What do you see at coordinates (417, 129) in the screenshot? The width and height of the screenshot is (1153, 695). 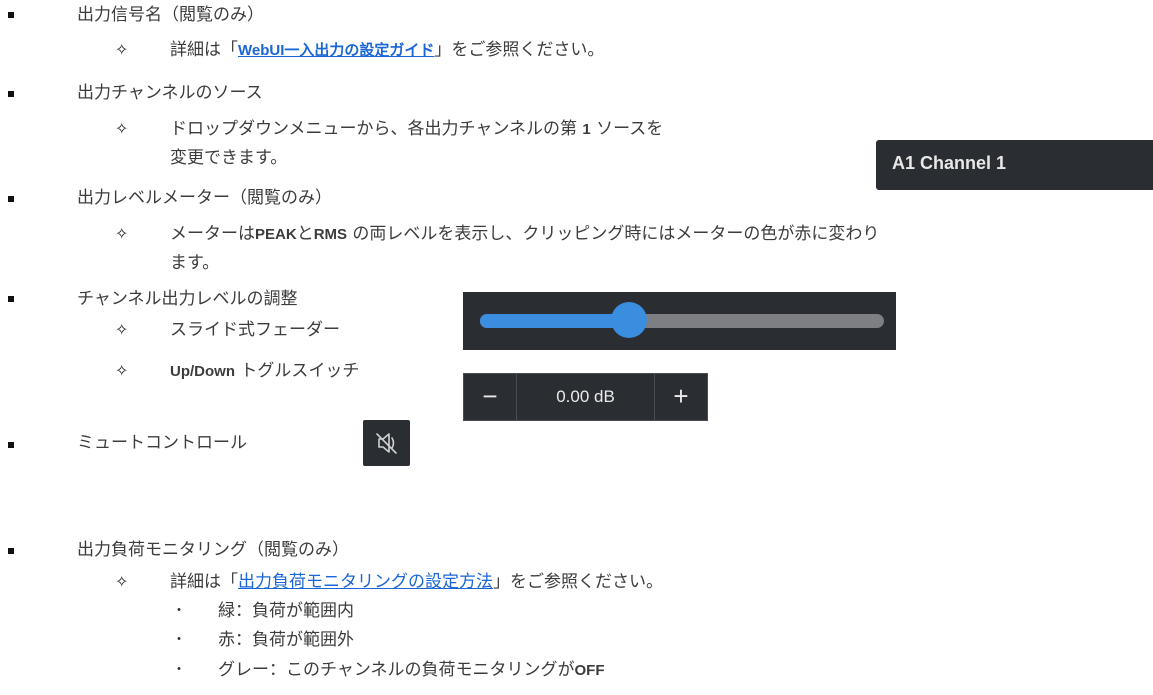 I see `sub-dropdown-desc: ドロップダウンメニューから、各出力チャンネルの第 1 ソースを` at bounding box center [417, 129].